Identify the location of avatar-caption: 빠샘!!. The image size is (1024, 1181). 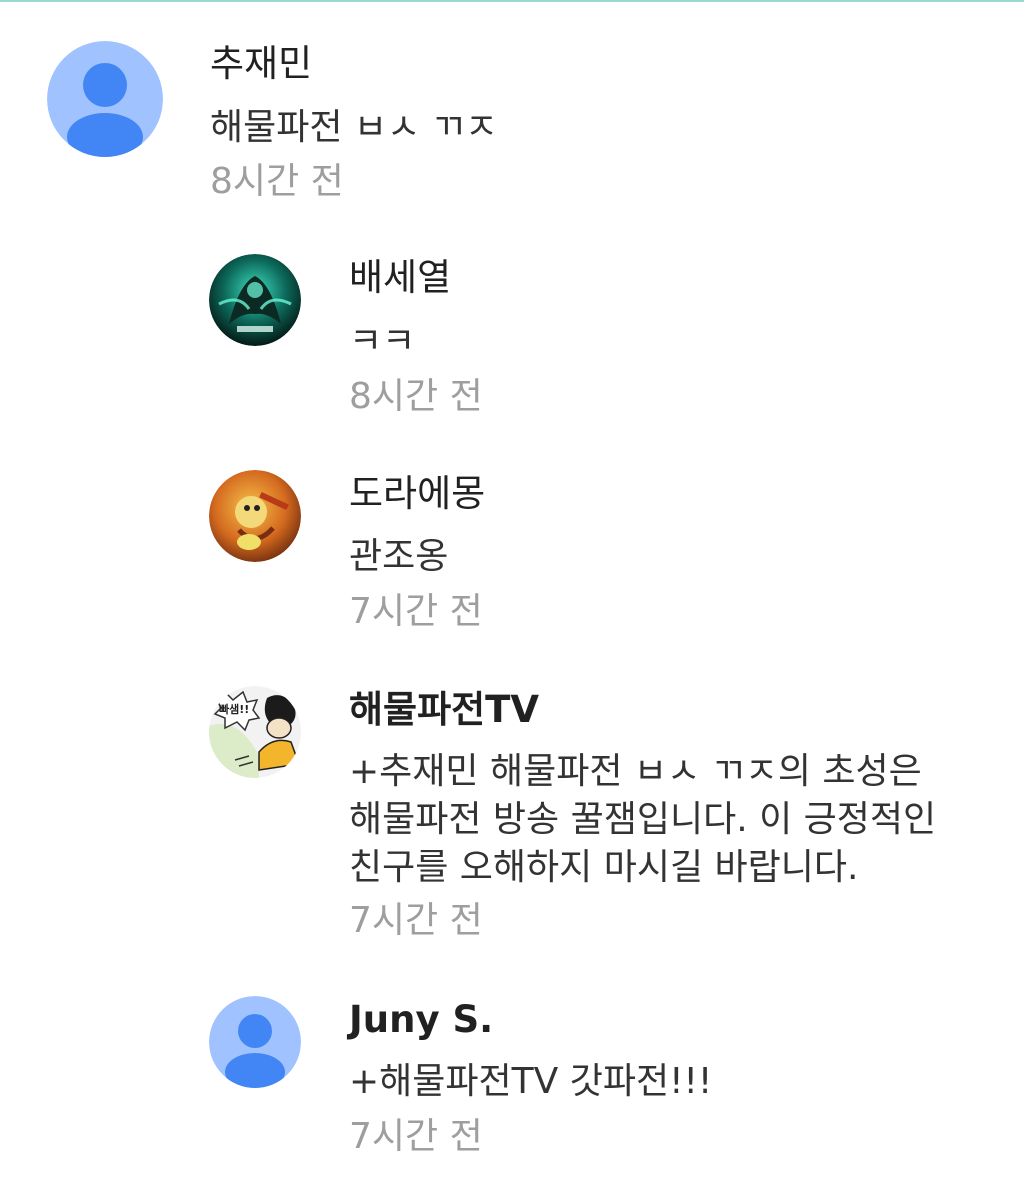
(234, 709).